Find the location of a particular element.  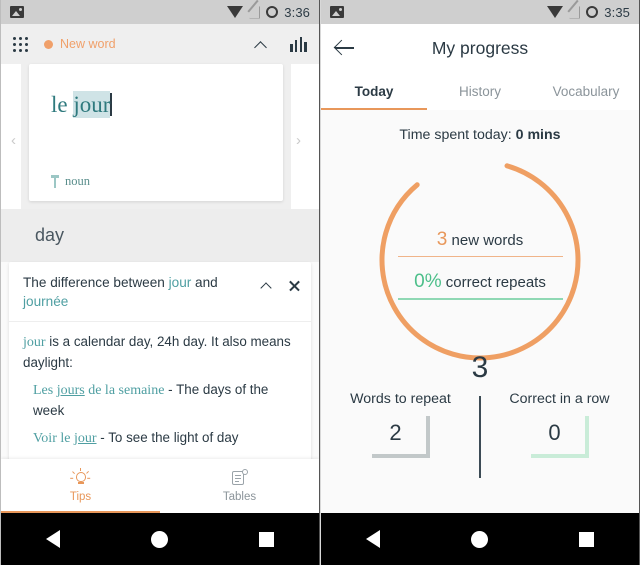

example-1-fr-post: de la semaine is located at coordinates (124, 391).